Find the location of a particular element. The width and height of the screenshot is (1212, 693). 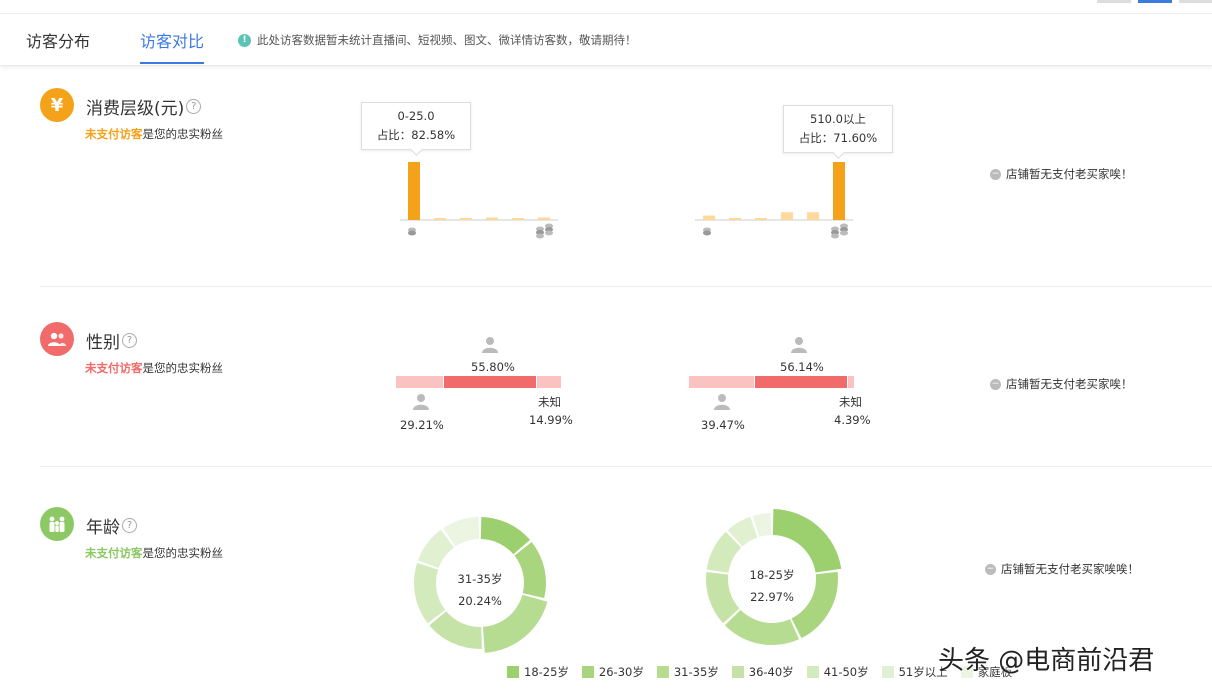

age-title: 年龄 ? is located at coordinates (111, 525).